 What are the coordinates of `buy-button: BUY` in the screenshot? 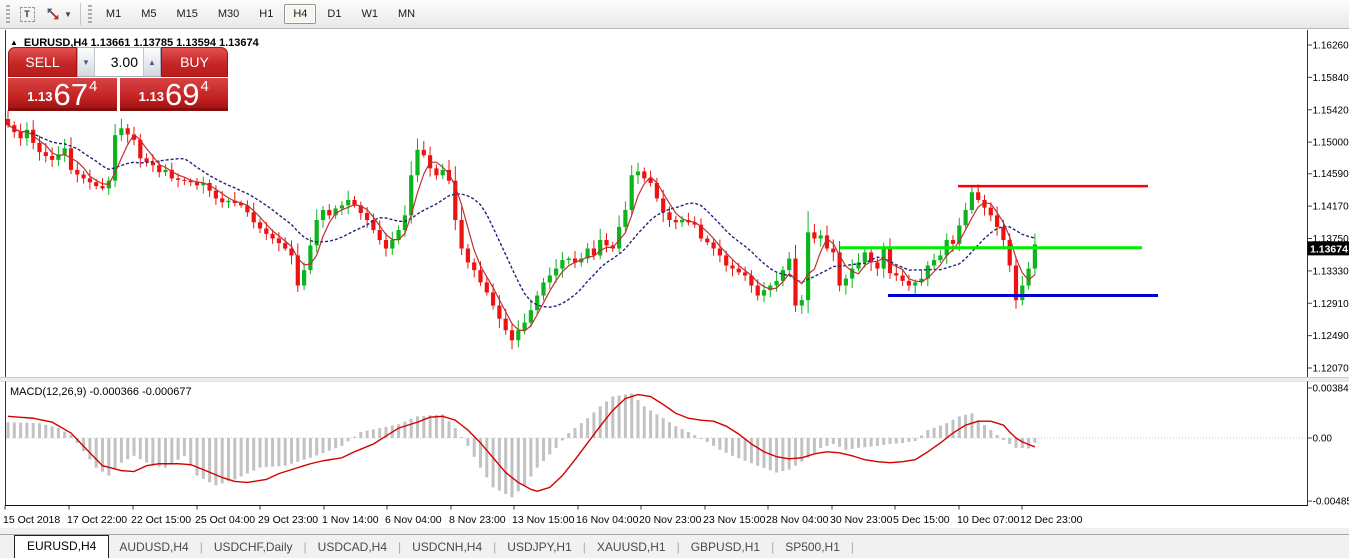 It's located at (194, 62).